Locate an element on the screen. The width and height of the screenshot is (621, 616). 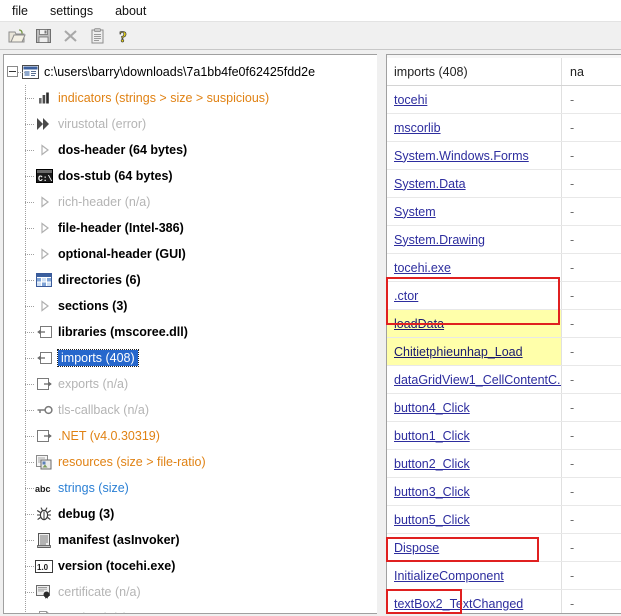
close-x-icon is located at coordinates (70, 36).